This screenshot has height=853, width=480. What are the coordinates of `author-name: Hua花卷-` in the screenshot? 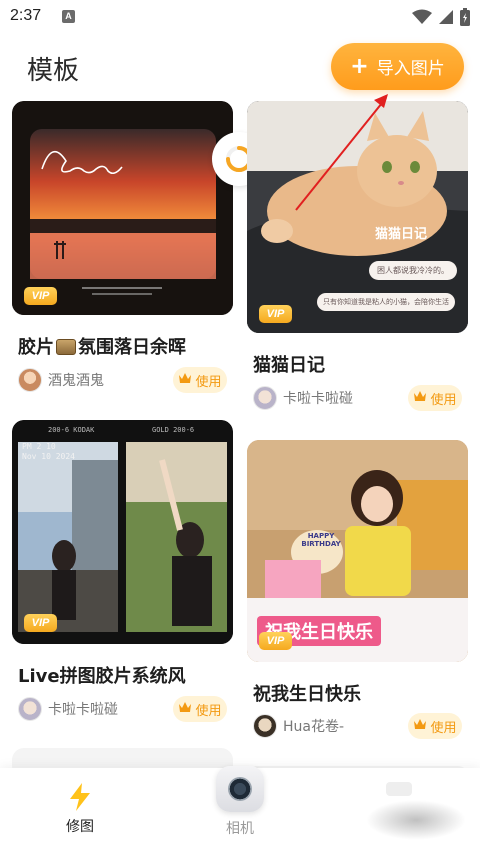 It's located at (314, 727).